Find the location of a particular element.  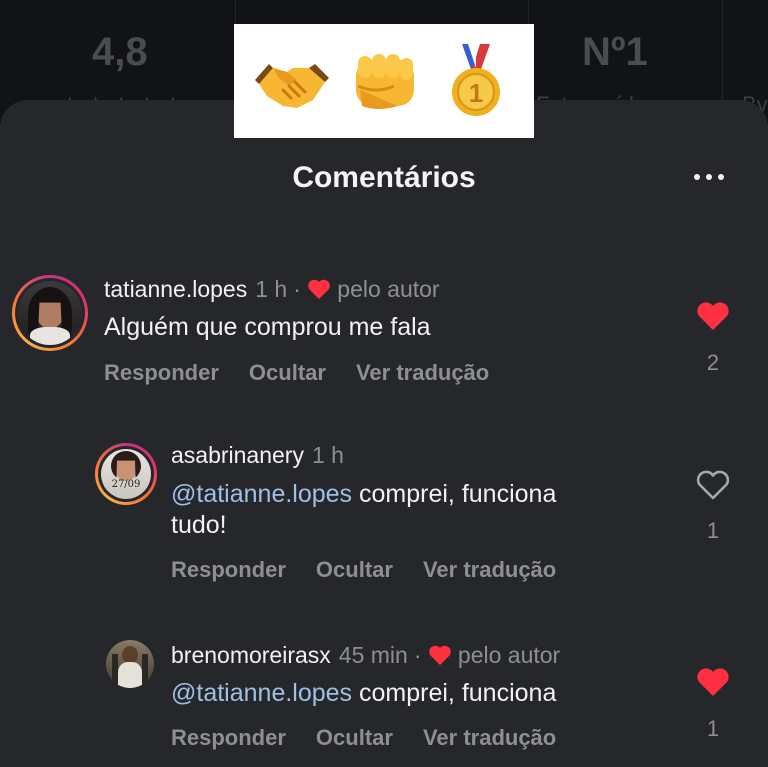

avatar-date-label: 27/09 is located at coordinates (126, 484).